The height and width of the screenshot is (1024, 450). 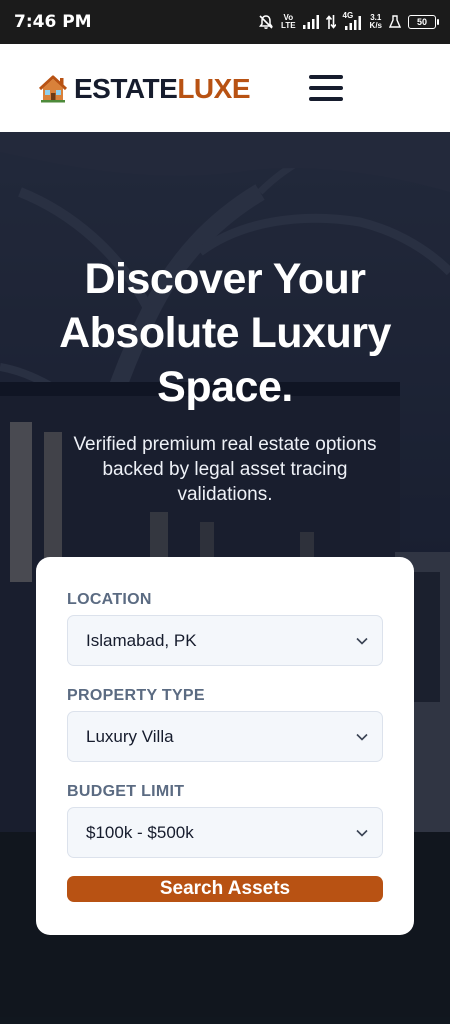 What do you see at coordinates (225, 22) in the screenshot?
I see `status-bar: 7:46 PM Vo LTE 4G 3.1 K/s 50` at bounding box center [225, 22].